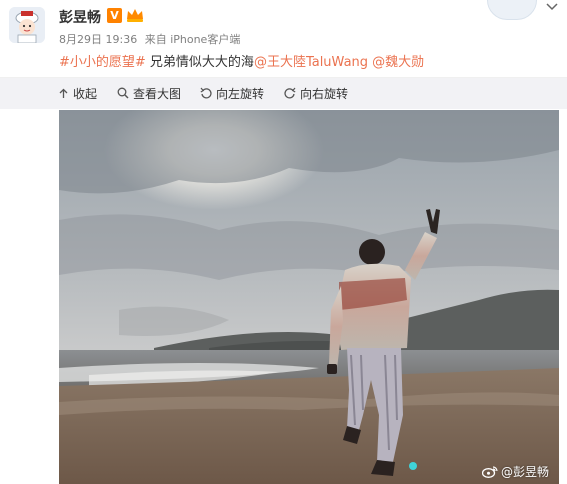 Image resolution: width=567 pixels, height=484 pixels. I want to click on vip-badge: V, so click(114, 15).